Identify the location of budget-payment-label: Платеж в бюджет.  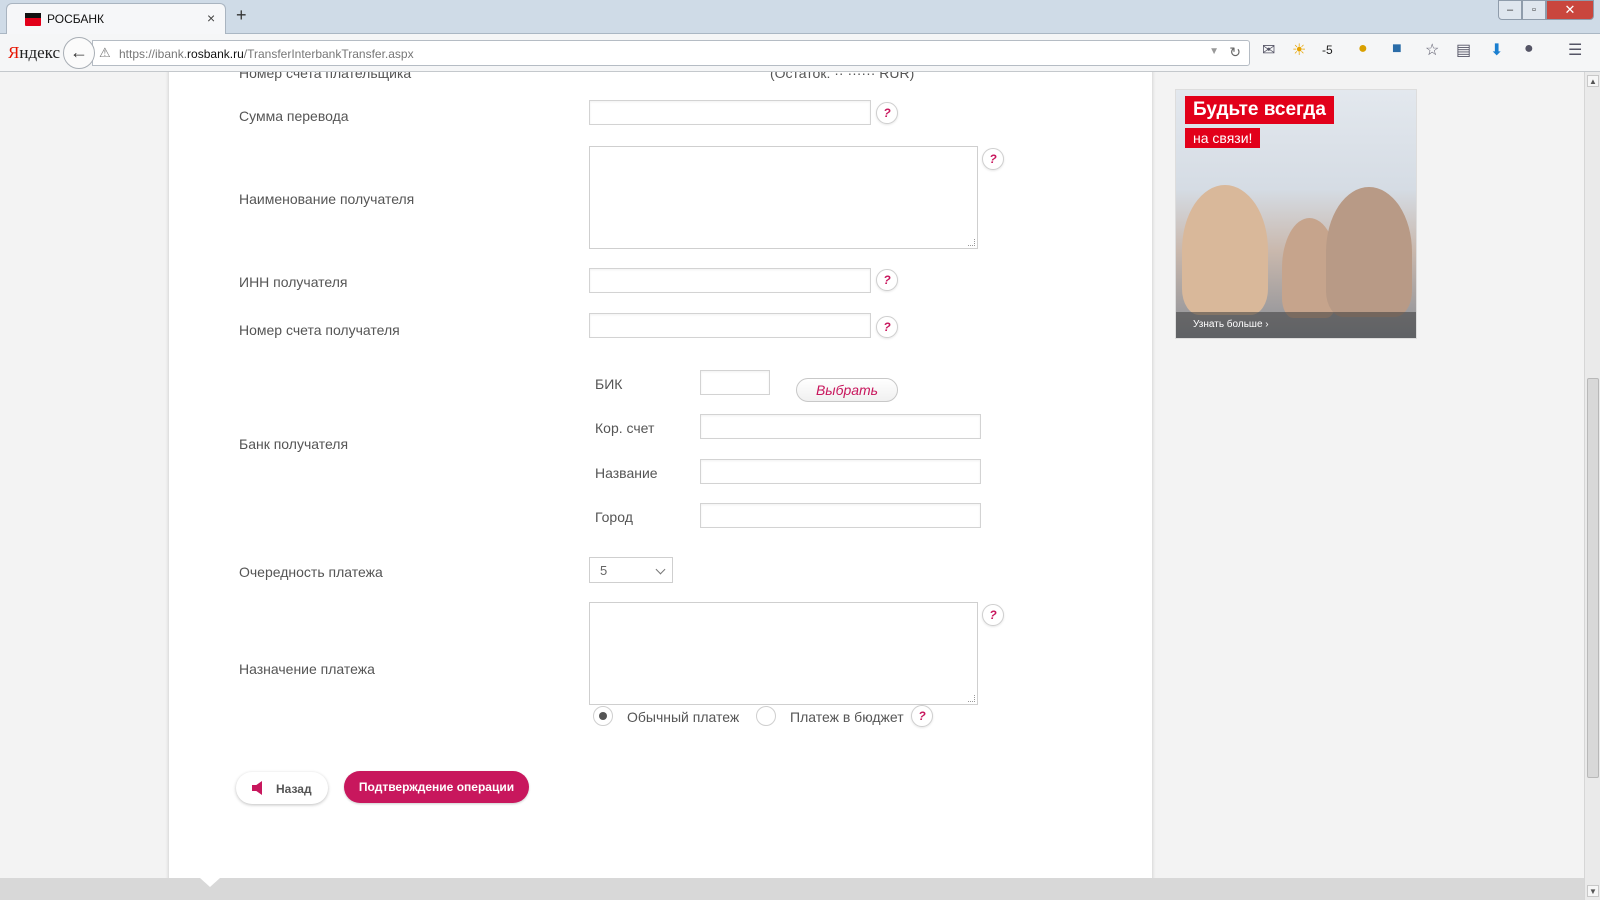
(847, 717).